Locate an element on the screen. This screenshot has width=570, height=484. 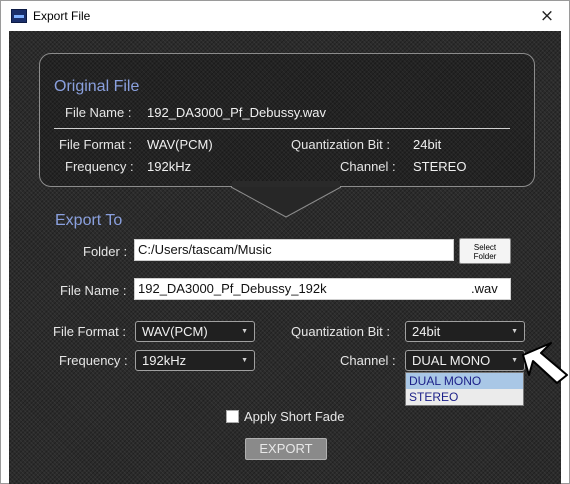
original-file-format: WAV(PCM) is located at coordinates (180, 144).